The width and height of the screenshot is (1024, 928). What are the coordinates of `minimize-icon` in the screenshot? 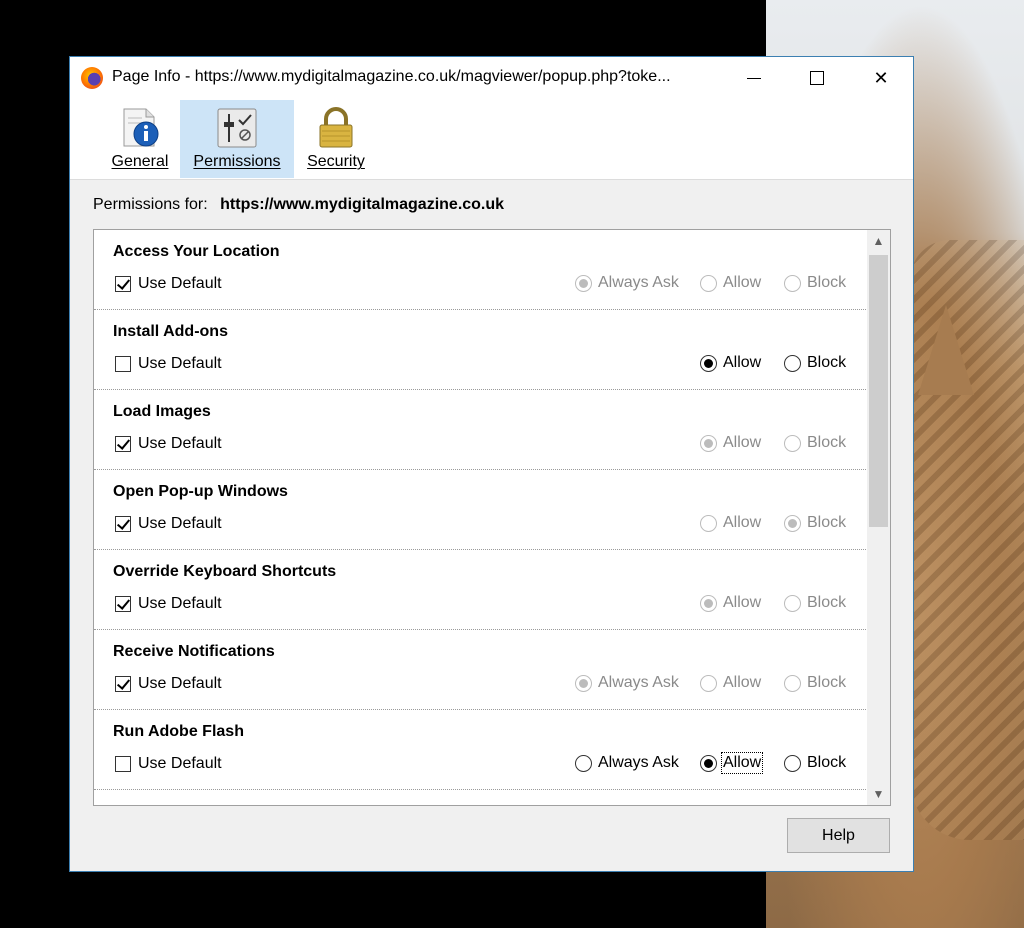 It's located at (754, 78).